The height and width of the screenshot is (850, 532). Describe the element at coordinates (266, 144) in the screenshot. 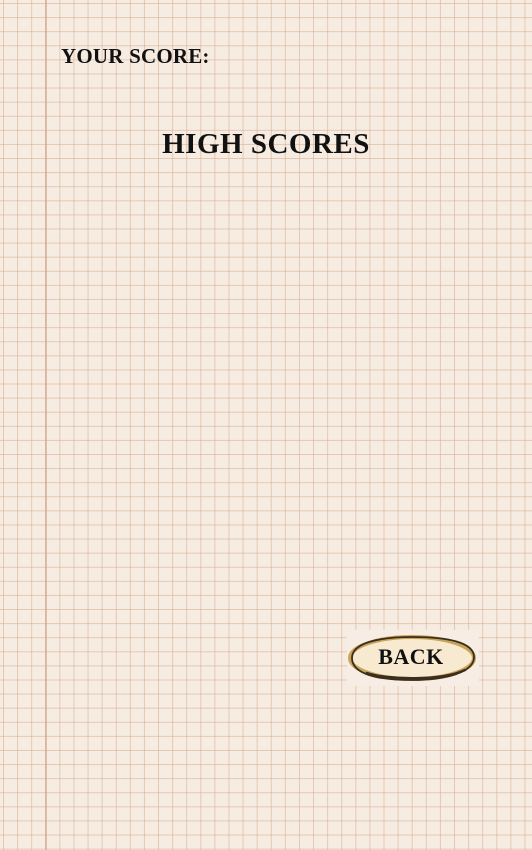

I see `high-scores-title: HIGH SCORES` at that location.